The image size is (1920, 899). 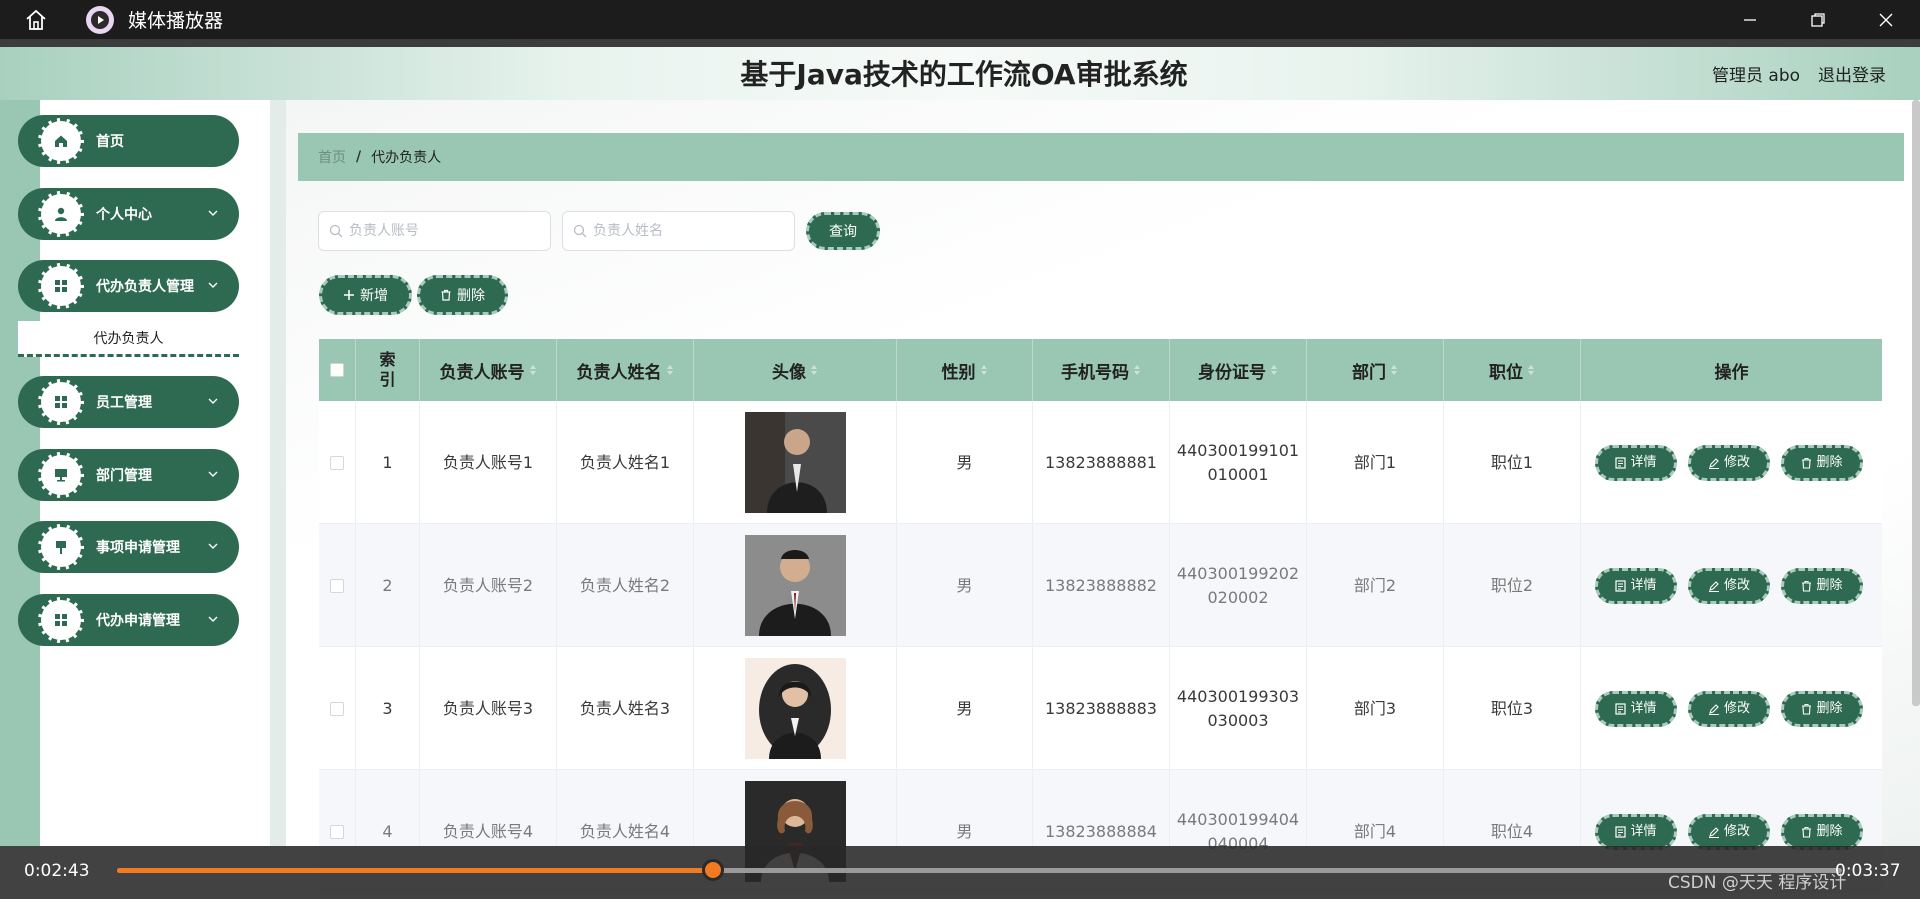 What do you see at coordinates (1643, 585) in the screenshot?
I see `detail-label: 详情` at bounding box center [1643, 585].